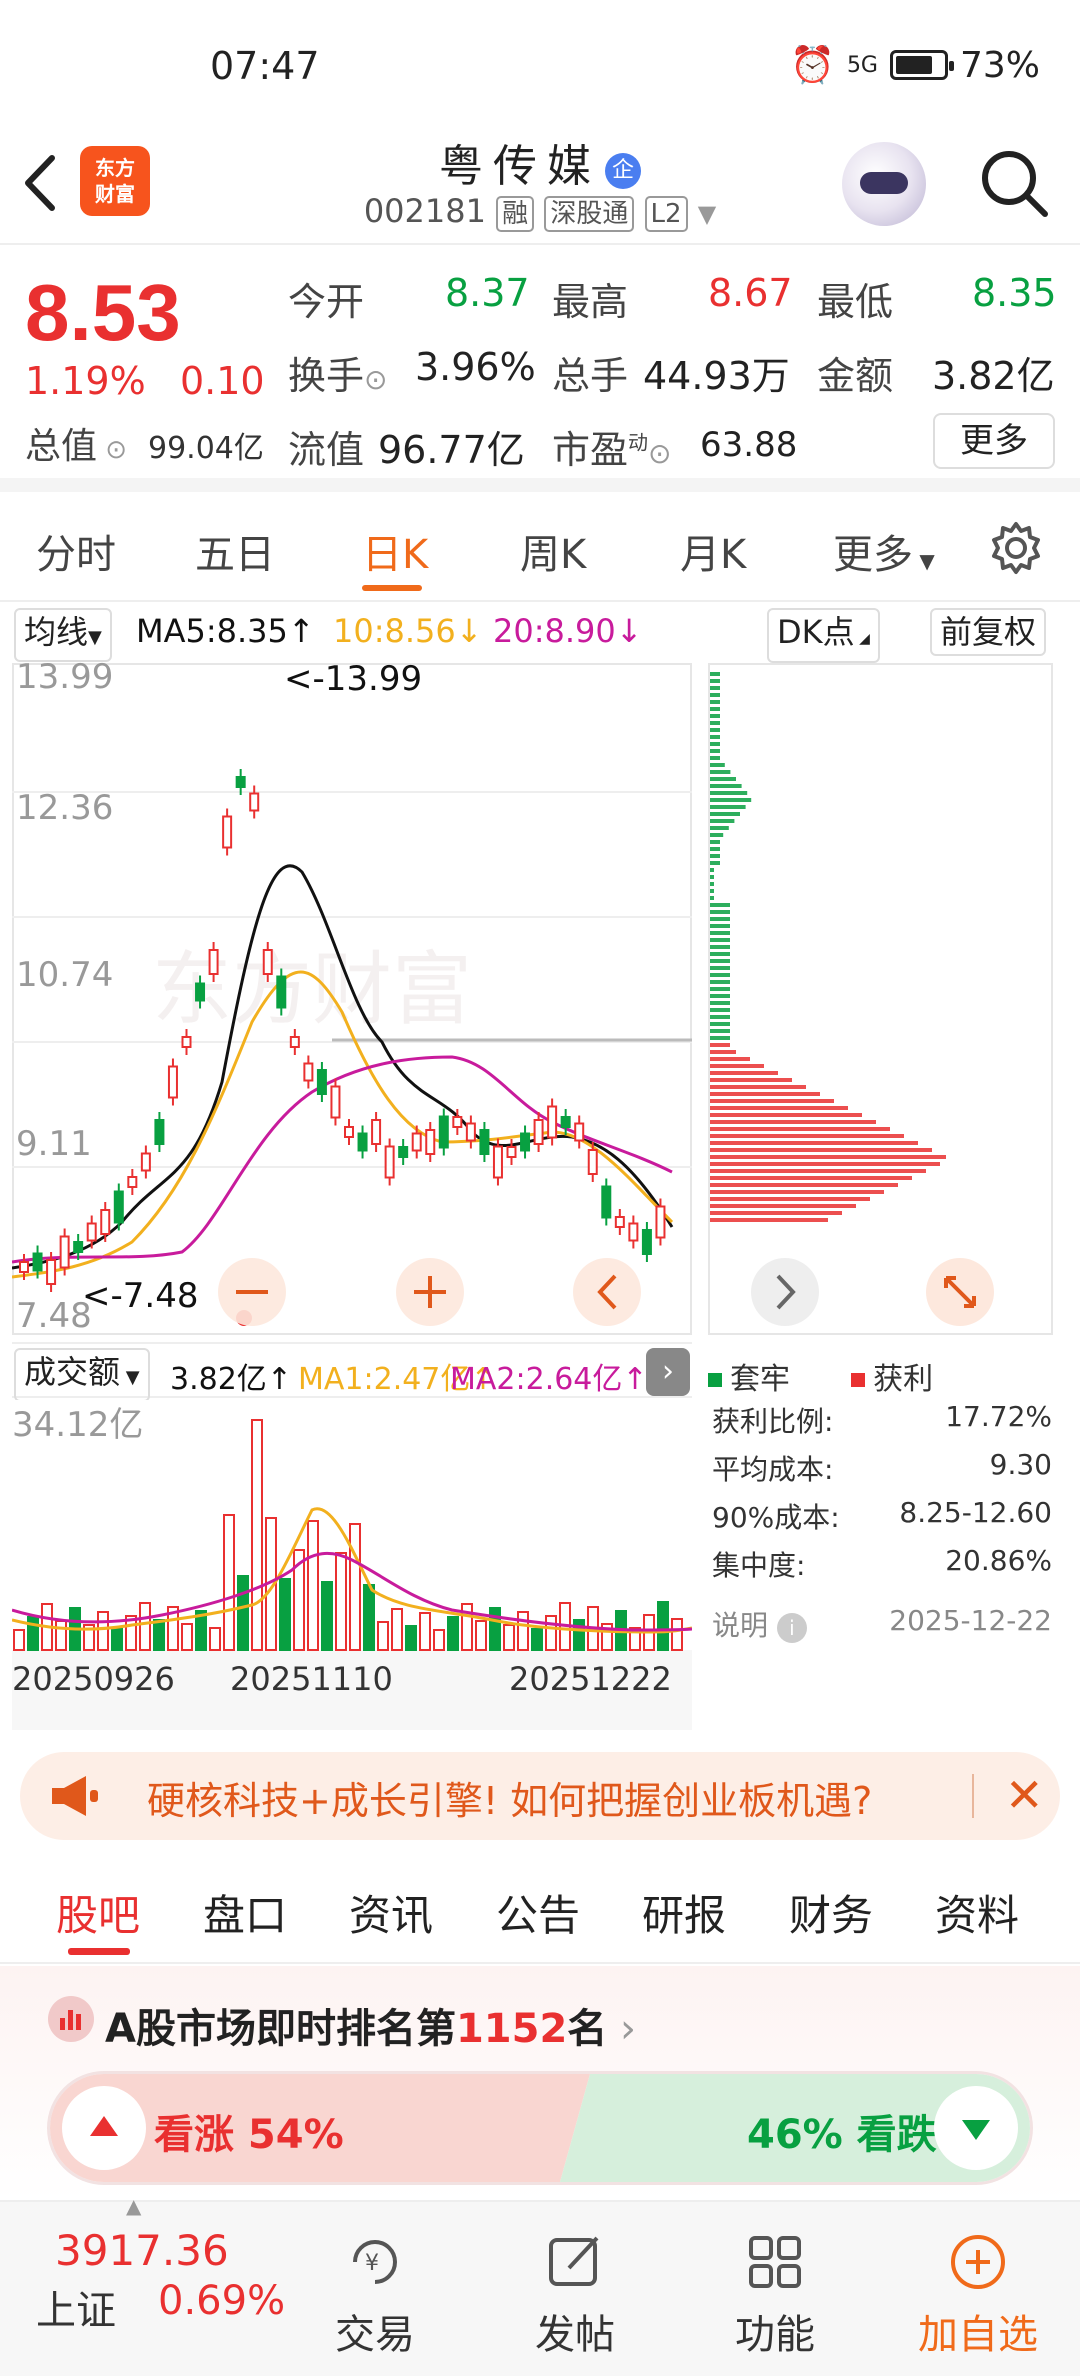 The height and width of the screenshot is (2376, 1080). I want to click on caret-down-icon: ▼, so click(95, 637).